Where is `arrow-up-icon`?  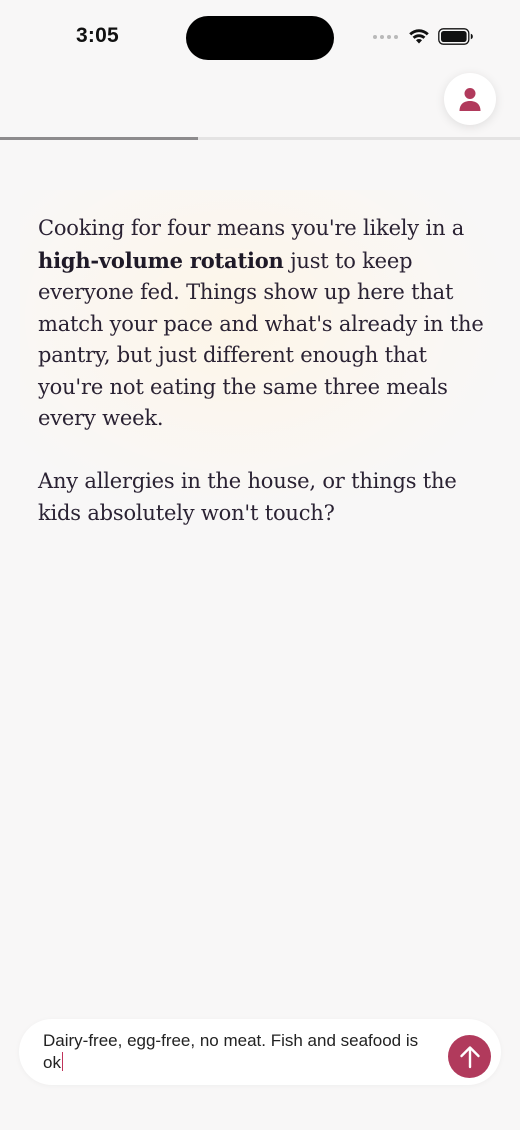 arrow-up-icon is located at coordinates (469, 1056).